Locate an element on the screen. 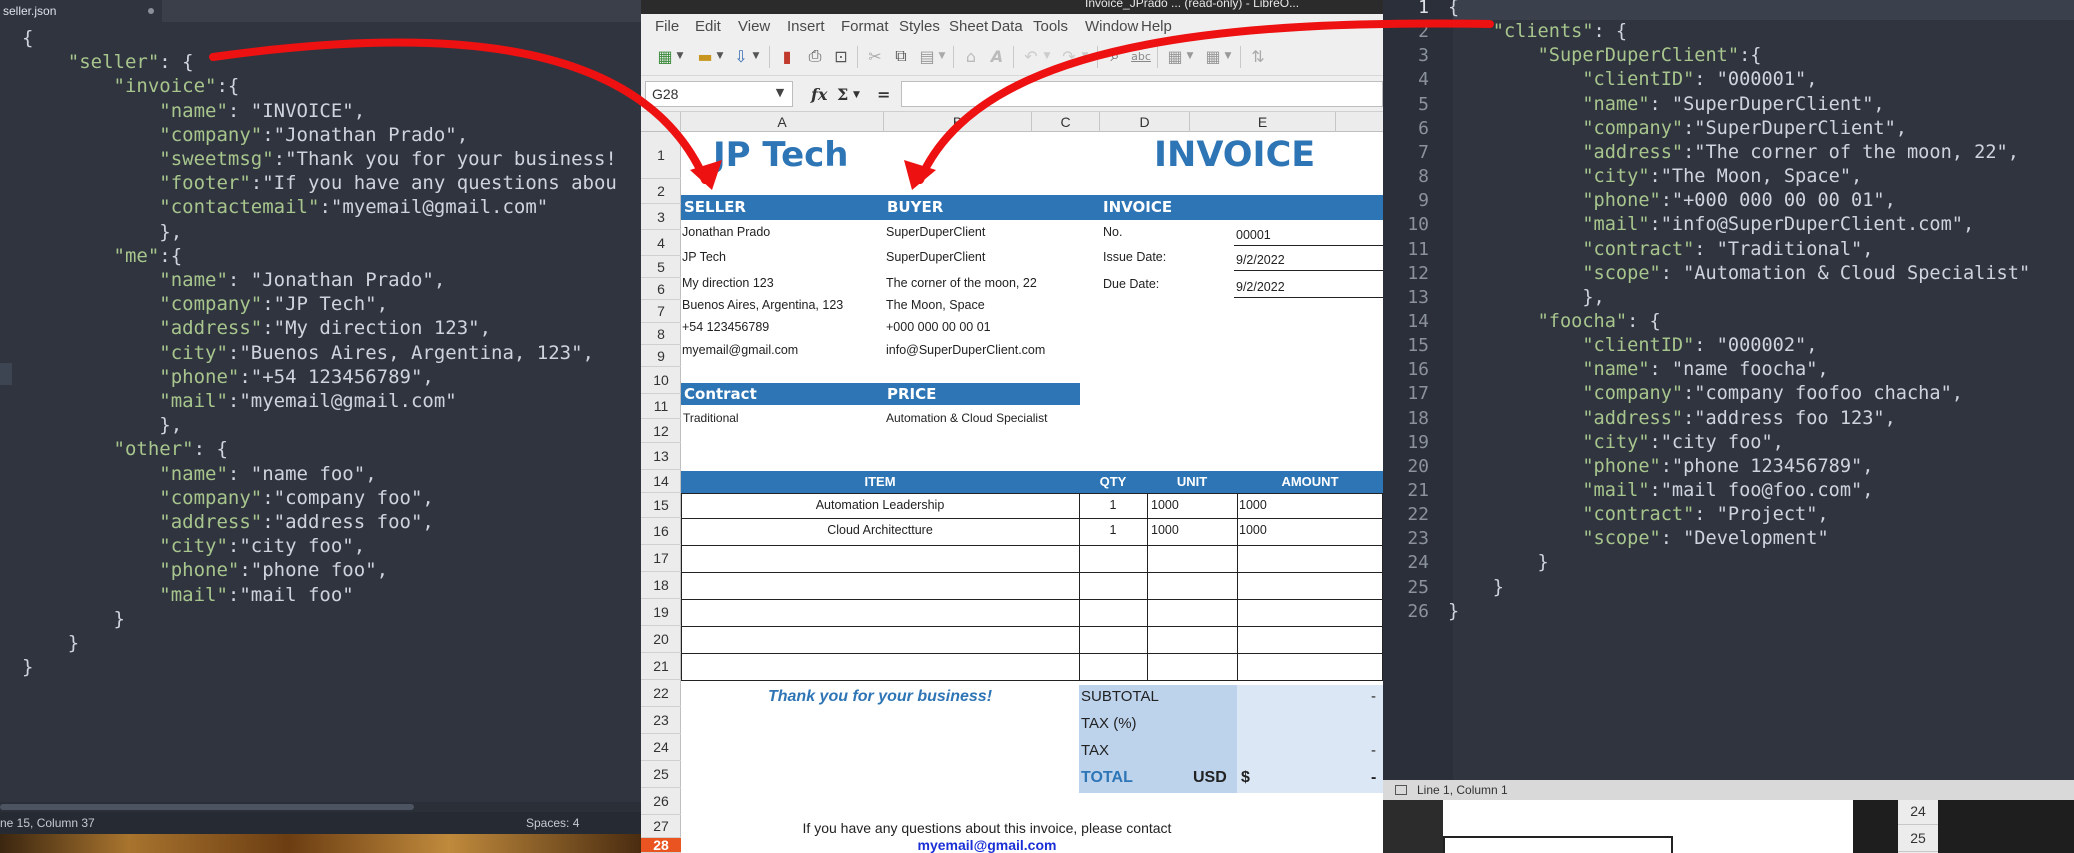 Image resolution: width=2074 pixels, height=853 pixels. print-preview-icon: ⊡ is located at coordinates (841, 56).